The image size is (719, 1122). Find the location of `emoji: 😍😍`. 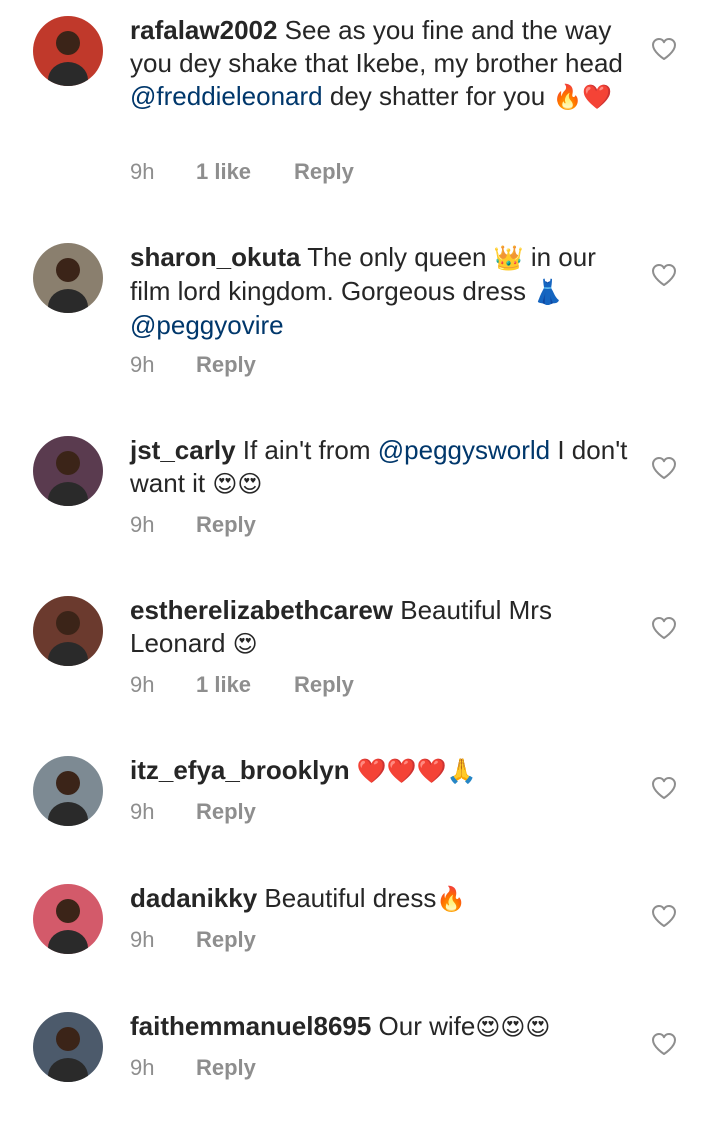

emoji: 😍😍 is located at coordinates (237, 484).